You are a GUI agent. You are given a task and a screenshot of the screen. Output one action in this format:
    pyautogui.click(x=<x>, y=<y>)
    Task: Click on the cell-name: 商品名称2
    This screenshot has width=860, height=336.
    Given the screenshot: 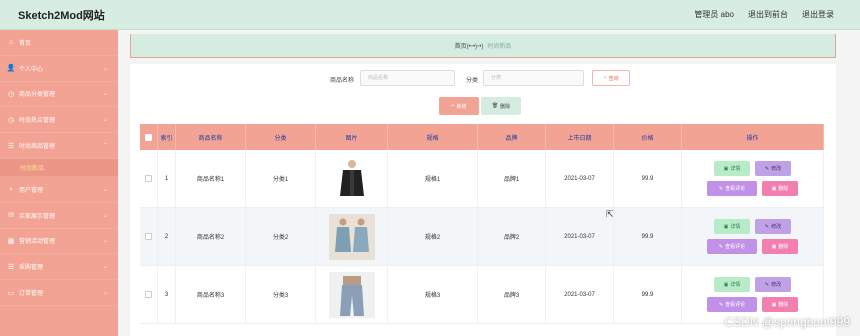 What is the action you would take?
    pyautogui.click(x=211, y=236)
    